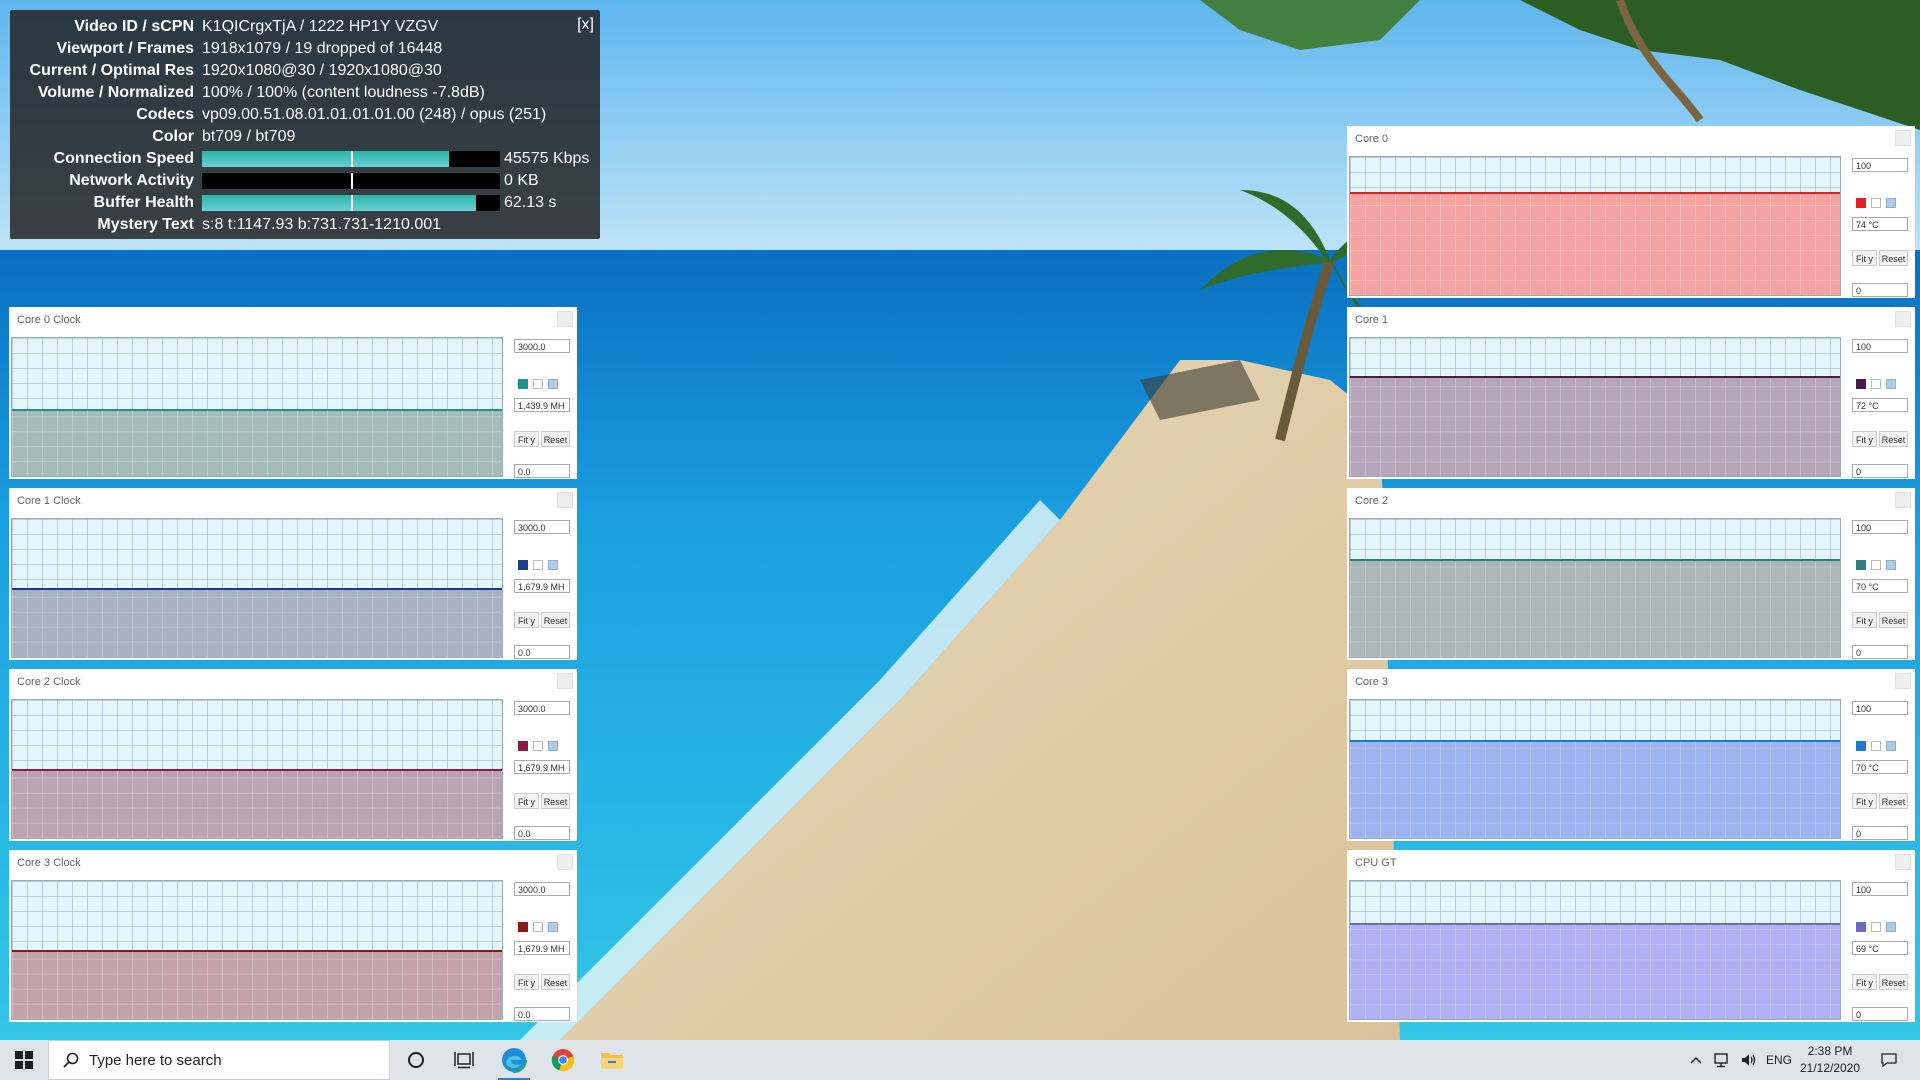  What do you see at coordinates (1595, 769) in the screenshot?
I see `monitor-graph` at bounding box center [1595, 769].